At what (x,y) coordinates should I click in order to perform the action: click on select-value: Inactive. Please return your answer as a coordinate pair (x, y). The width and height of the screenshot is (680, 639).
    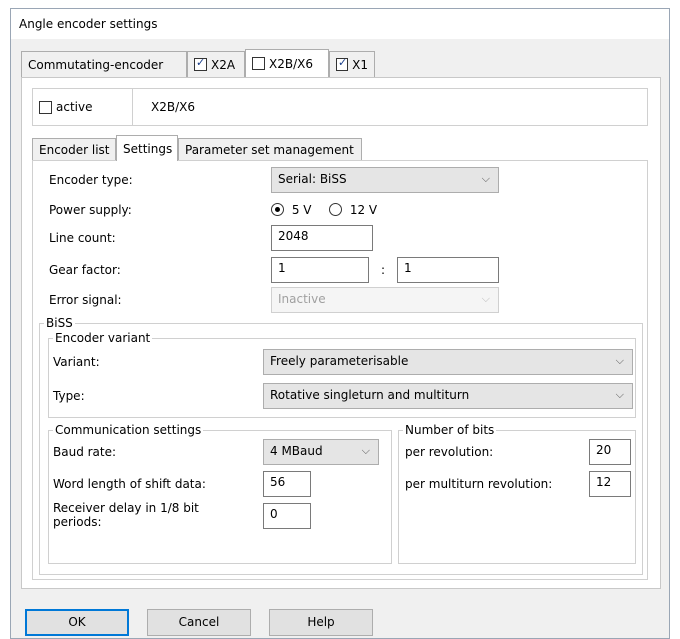
    Looking at the image, I should click on (302, 299).